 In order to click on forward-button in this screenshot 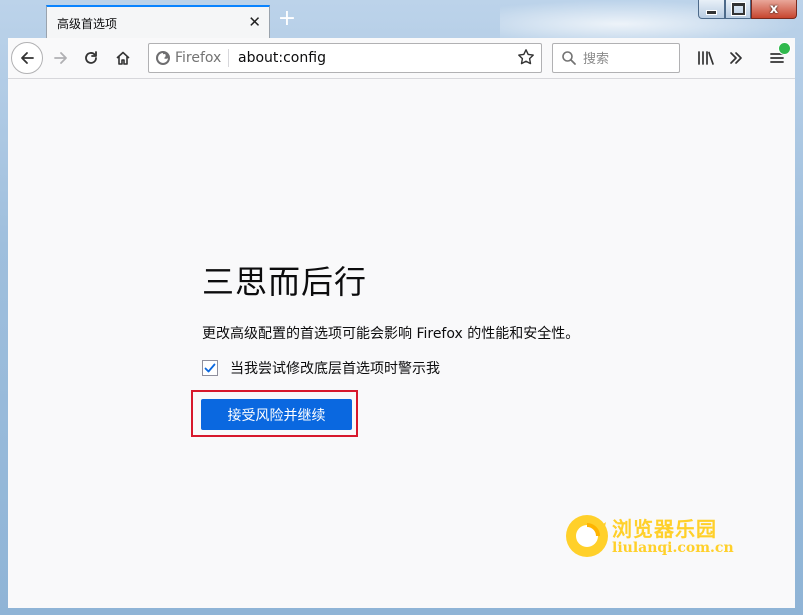, I will do `click(61, 58)`.